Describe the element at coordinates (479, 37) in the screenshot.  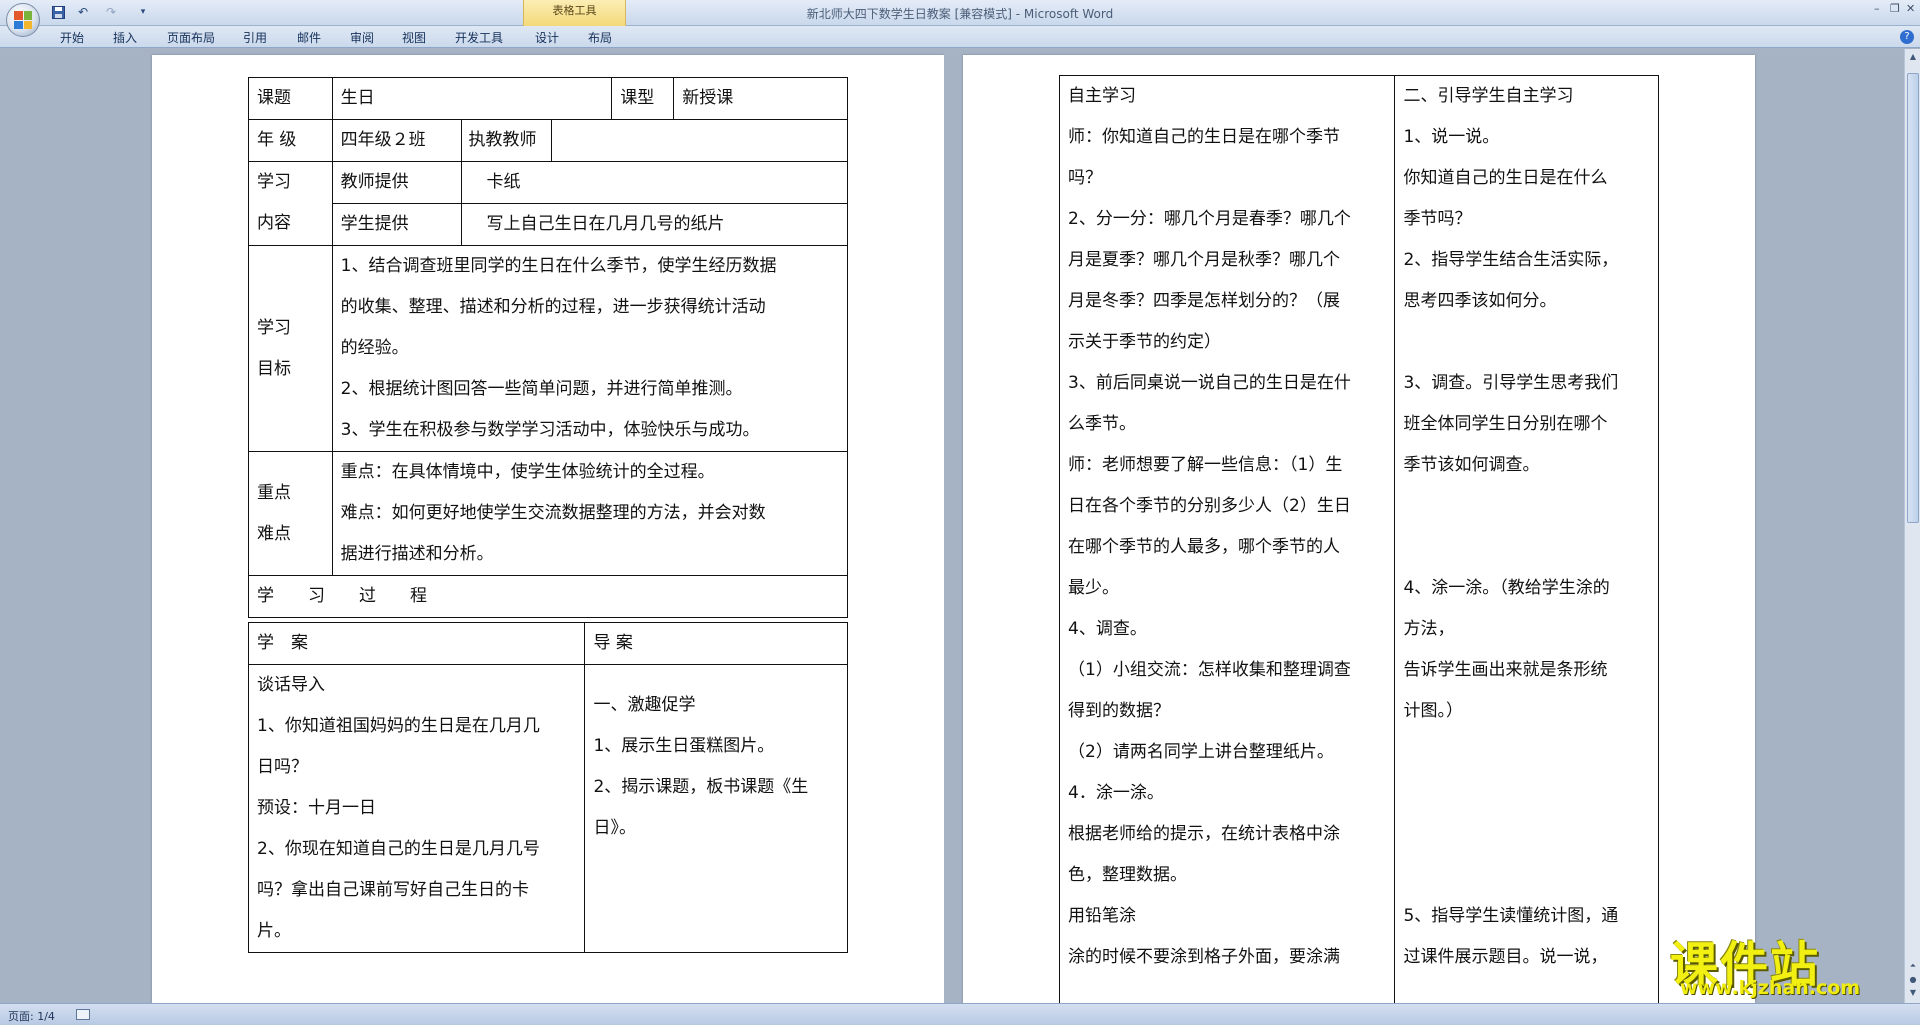
I see `tab-developer: 开发工具` at that location.